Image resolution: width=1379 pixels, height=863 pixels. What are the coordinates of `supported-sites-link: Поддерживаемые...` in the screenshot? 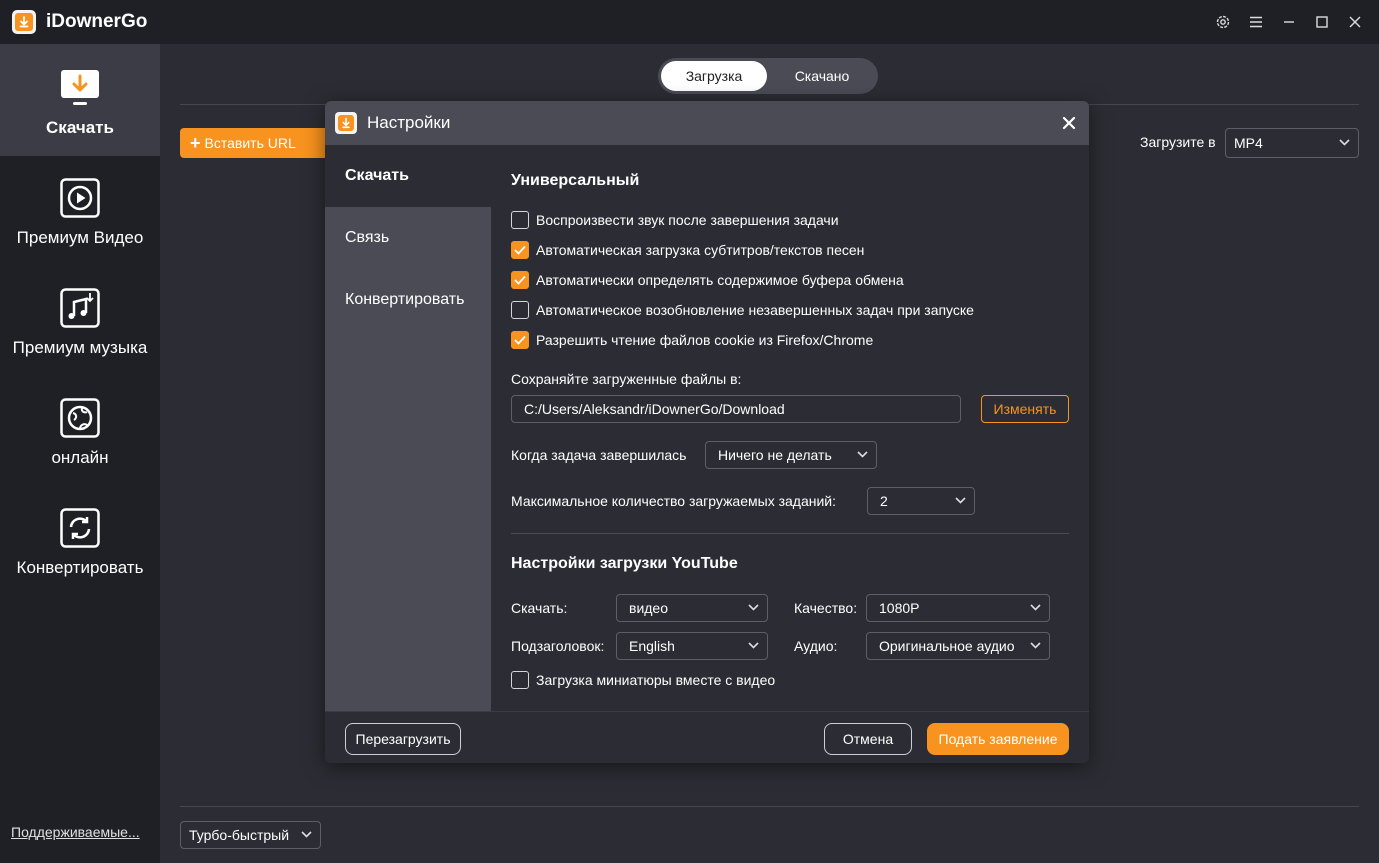 It's located at (75, 832).